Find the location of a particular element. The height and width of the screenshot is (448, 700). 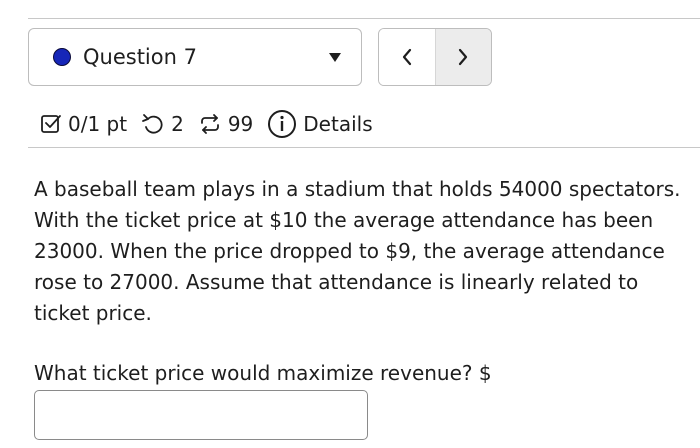

top-divider is located at coordinates (364, 18).